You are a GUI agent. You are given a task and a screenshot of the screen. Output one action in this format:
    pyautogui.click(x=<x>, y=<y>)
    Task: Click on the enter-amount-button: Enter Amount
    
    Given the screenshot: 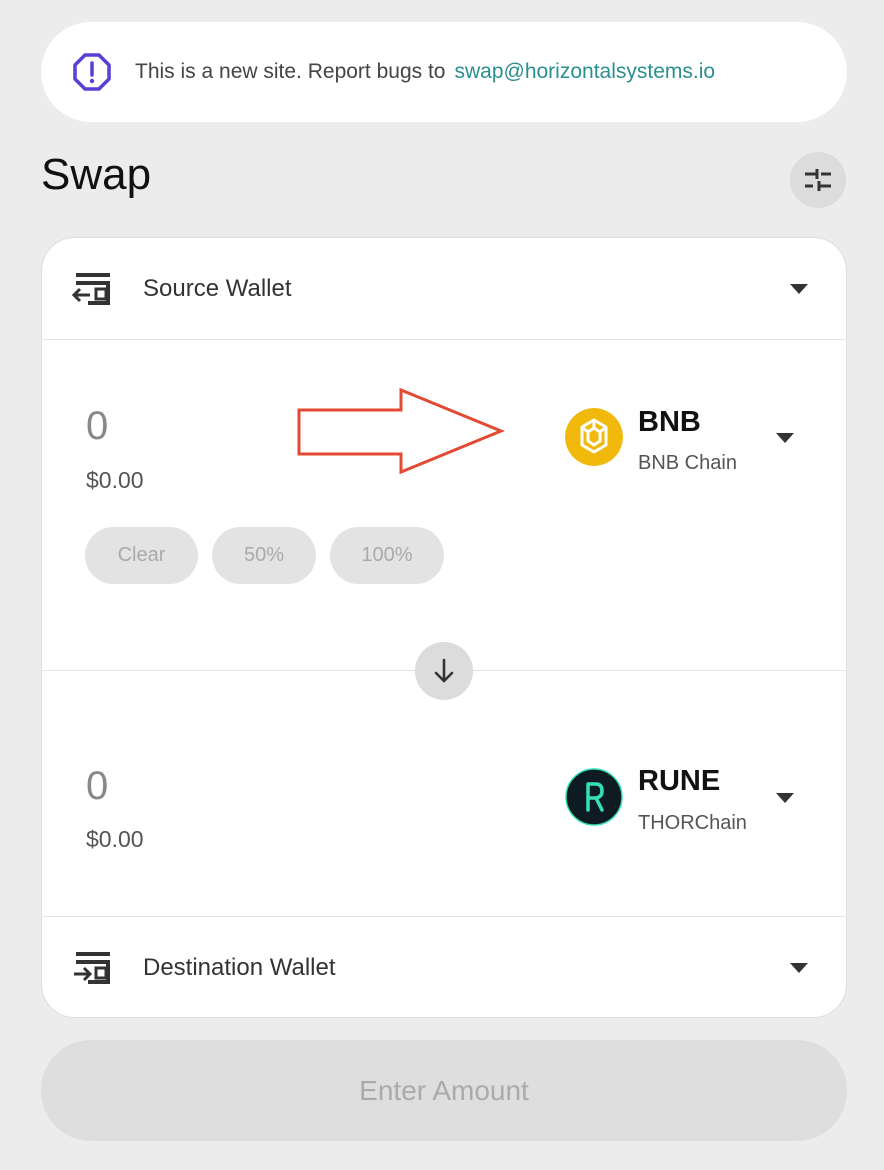 What is the action you would take?
    pyautogui.click(x=444, y=1090)
    